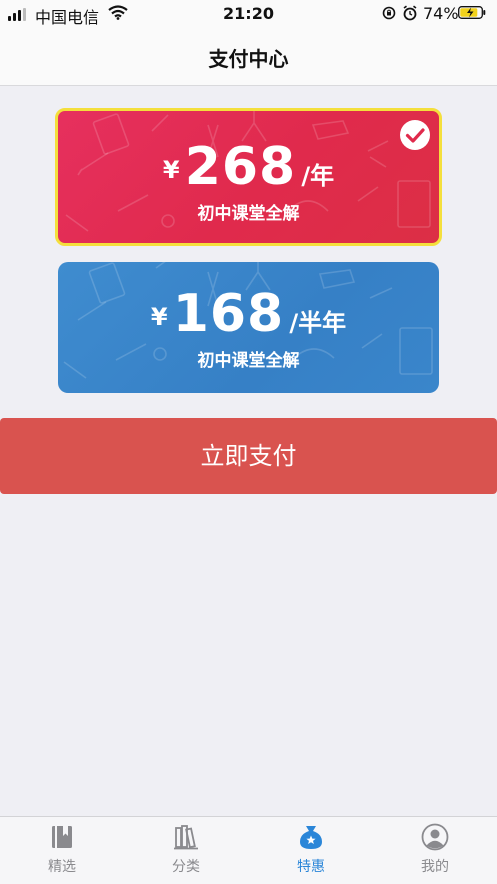  Describe the element at coordinates (410, 13) in the screenshot. I see `alarm-clock-icon` at that location.